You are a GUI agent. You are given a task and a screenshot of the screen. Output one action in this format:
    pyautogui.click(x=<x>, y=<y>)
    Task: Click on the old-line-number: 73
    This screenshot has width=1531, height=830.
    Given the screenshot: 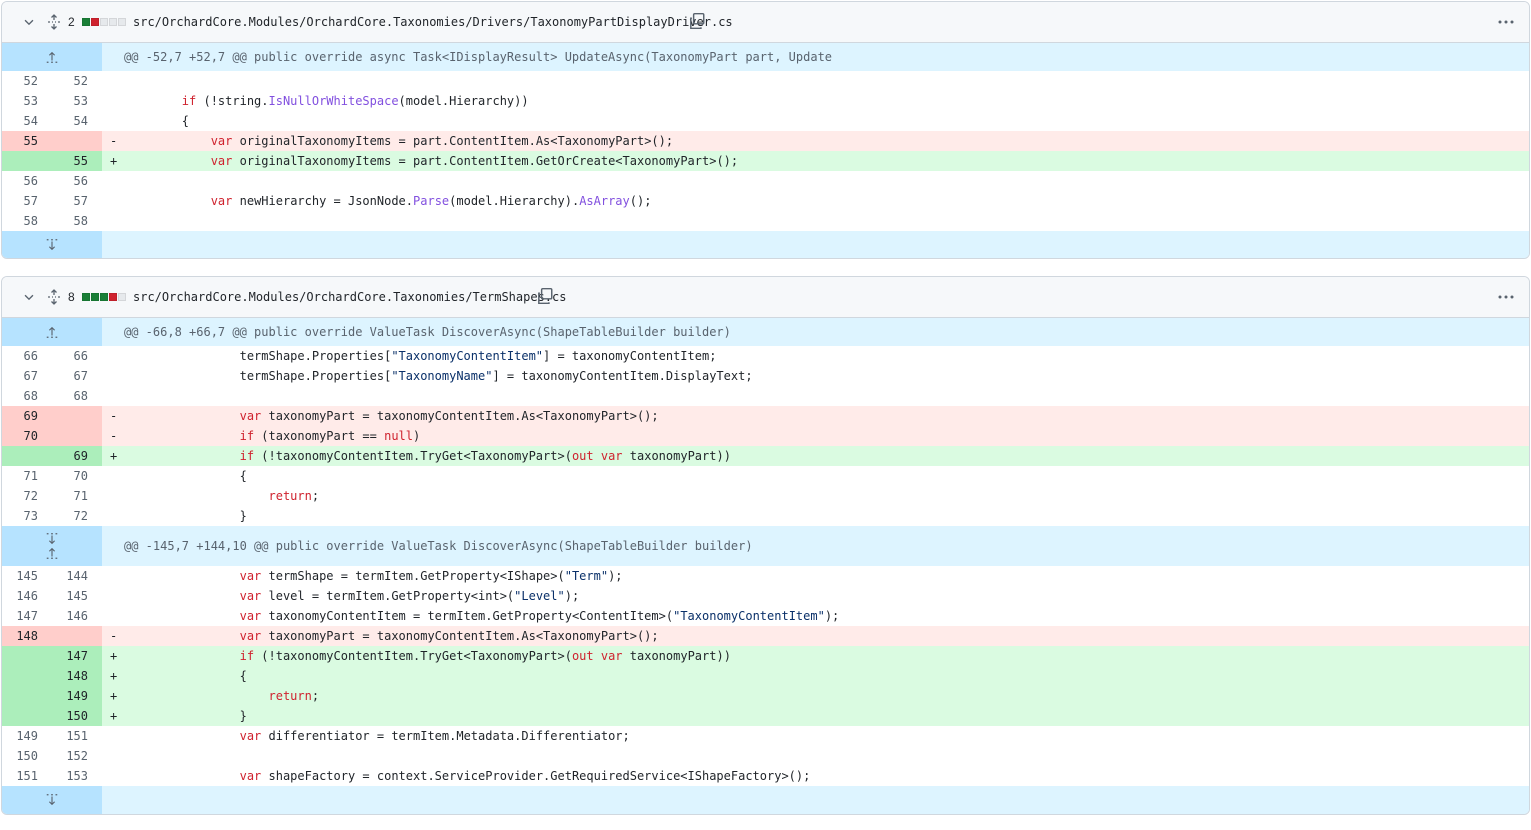 What is the action you would take?
    pyautogui.click(x=27, y=516)
    